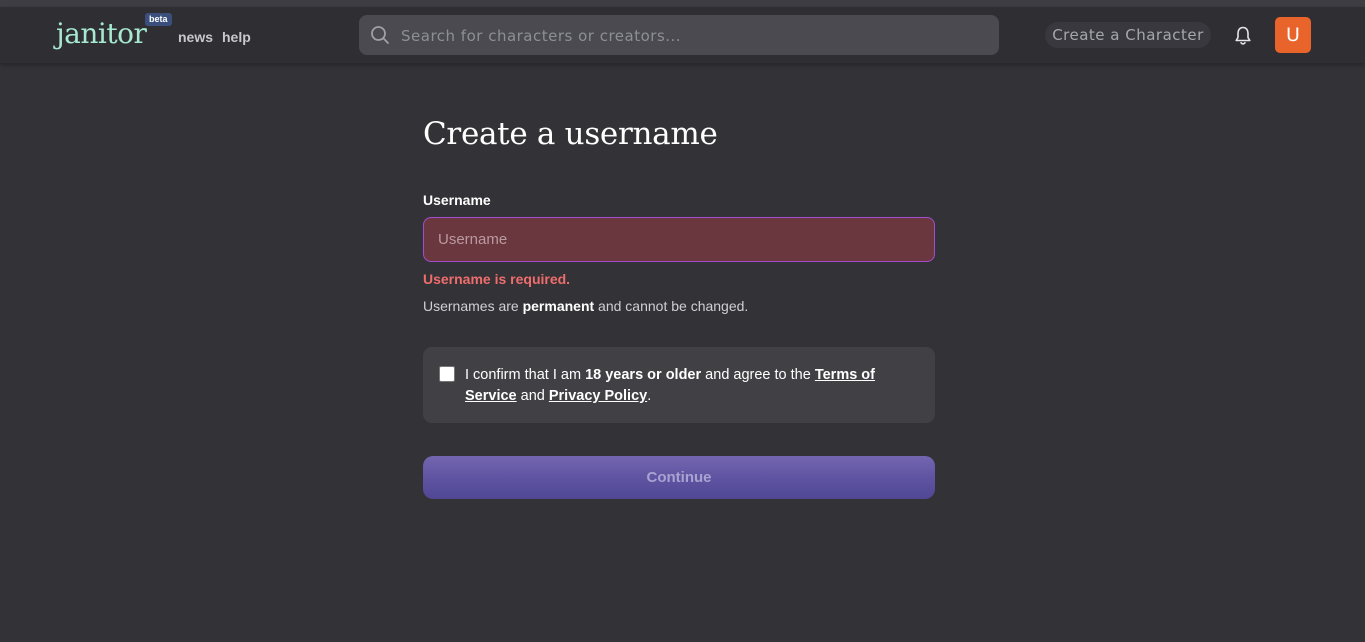  Describe the element at coordinates (158, 19) in the screenshot. I see `beta-badge: beta` at that location.